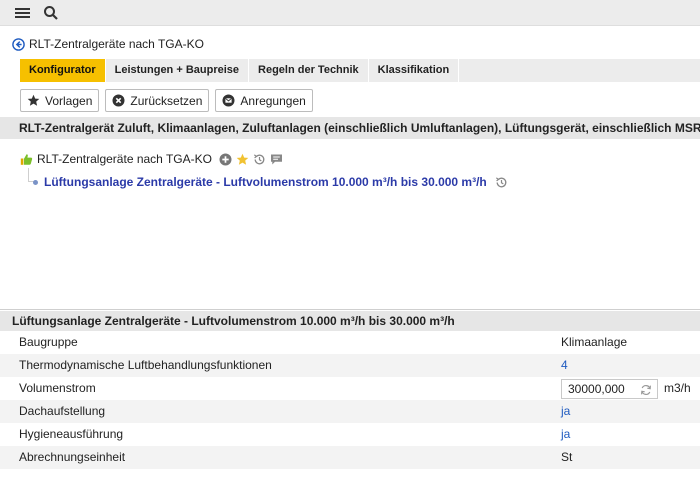  Describe the element at coordinates (350, 388) in the screenshot. I see `property-row-volumenstrom: Volumenstrom 30000,000 m3/h` at that location.